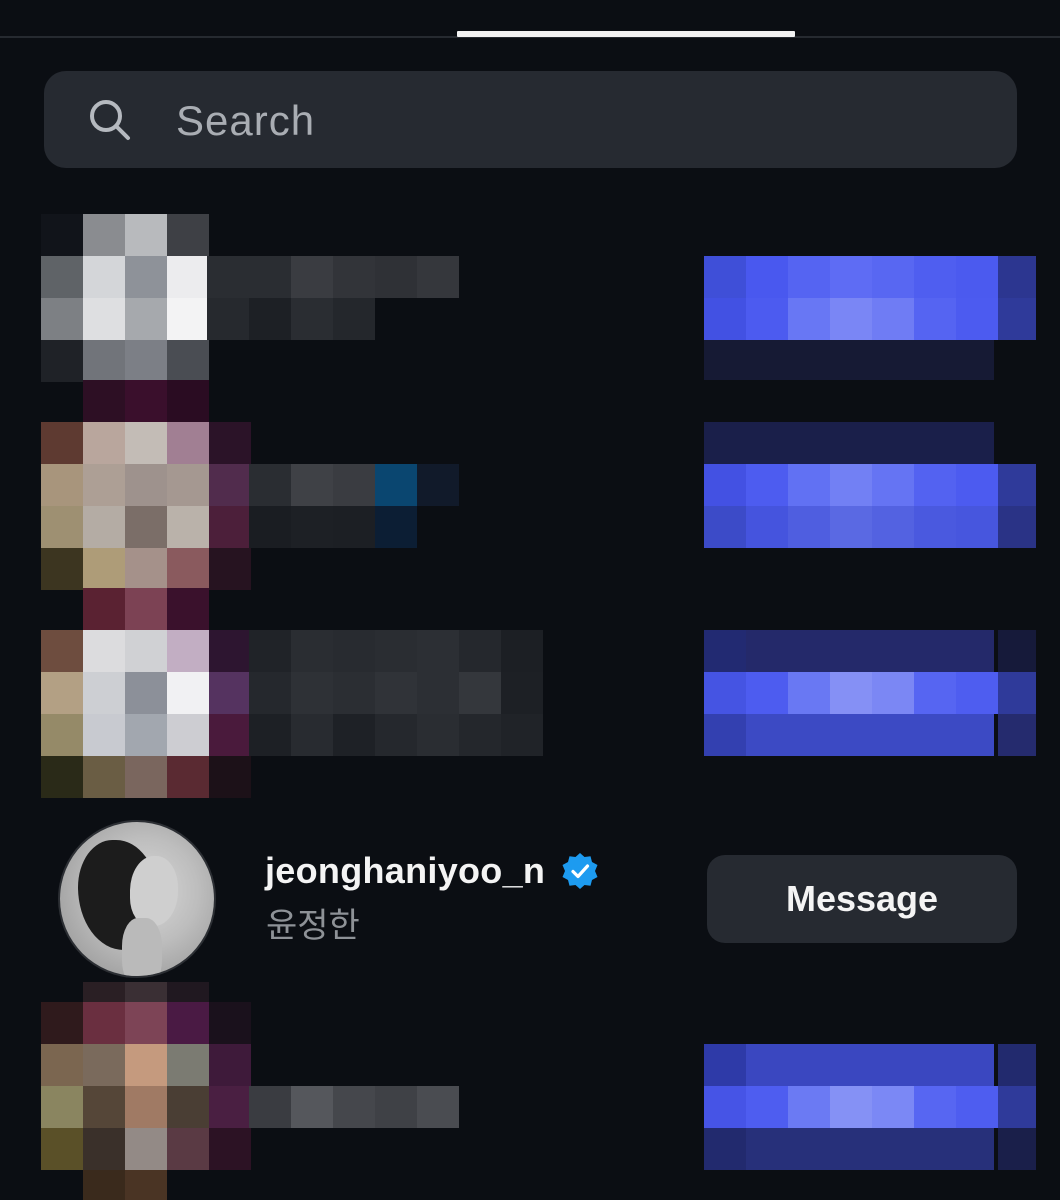 This screenshot has width=1060, height=1200. Describe the element at coordinates (110, 120) in the screenshot. I see `search-icon` at that location.